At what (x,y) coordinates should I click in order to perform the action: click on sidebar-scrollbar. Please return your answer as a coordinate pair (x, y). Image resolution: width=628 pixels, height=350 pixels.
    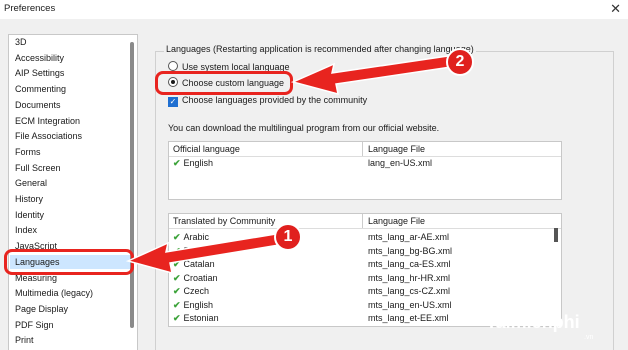
    Looking at the image, I should click on (132, 185).